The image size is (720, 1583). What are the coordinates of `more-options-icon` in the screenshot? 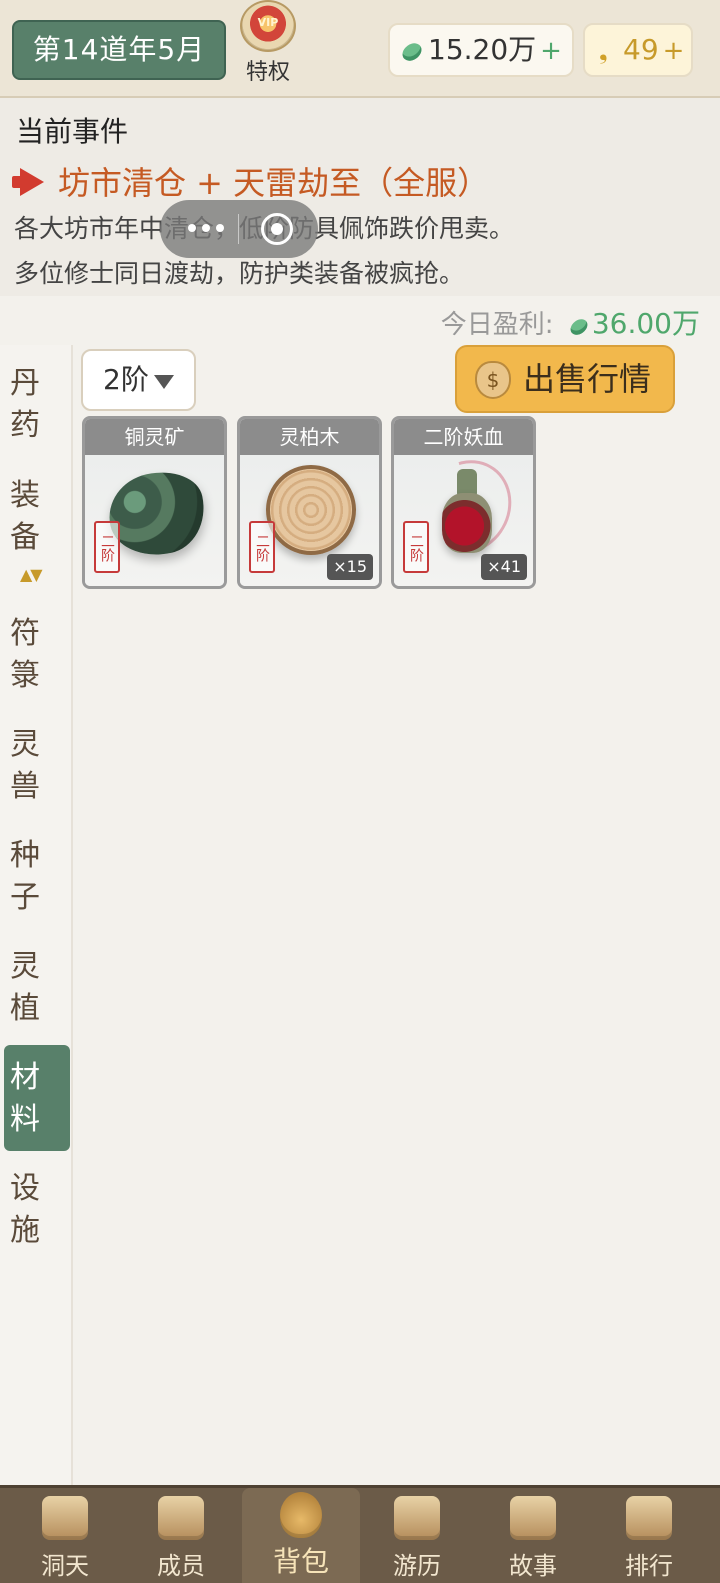 It's located at (208, 229).